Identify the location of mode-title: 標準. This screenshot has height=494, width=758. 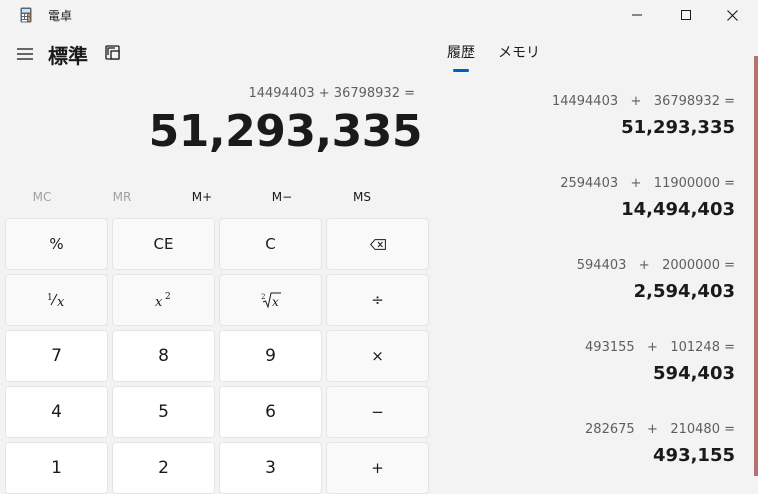
(68, 56).